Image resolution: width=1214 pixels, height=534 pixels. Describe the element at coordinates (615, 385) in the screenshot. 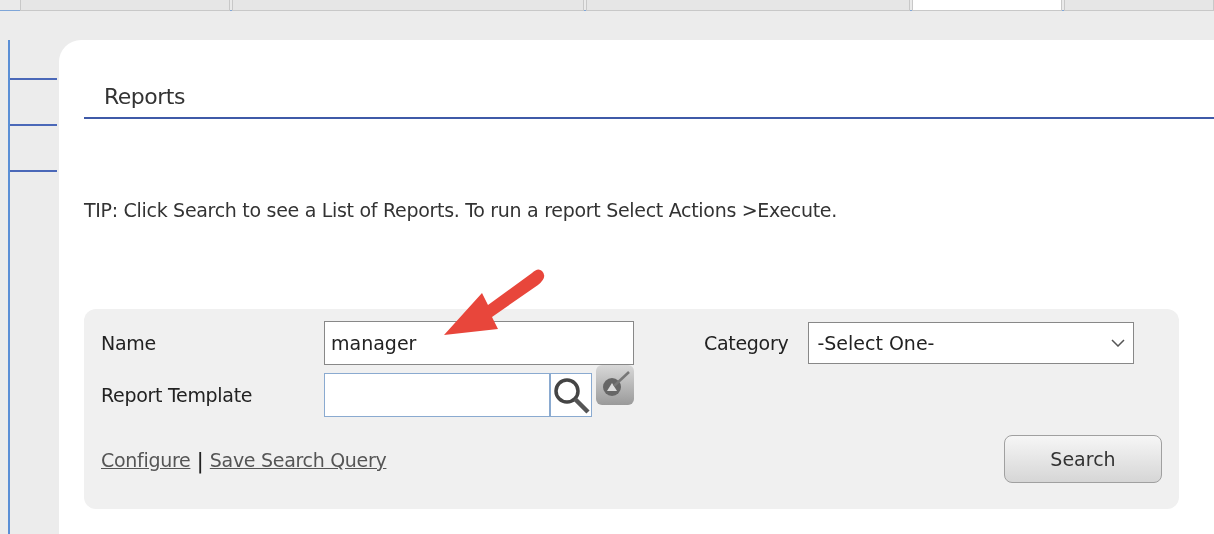

I see `wand-icon` at that location.